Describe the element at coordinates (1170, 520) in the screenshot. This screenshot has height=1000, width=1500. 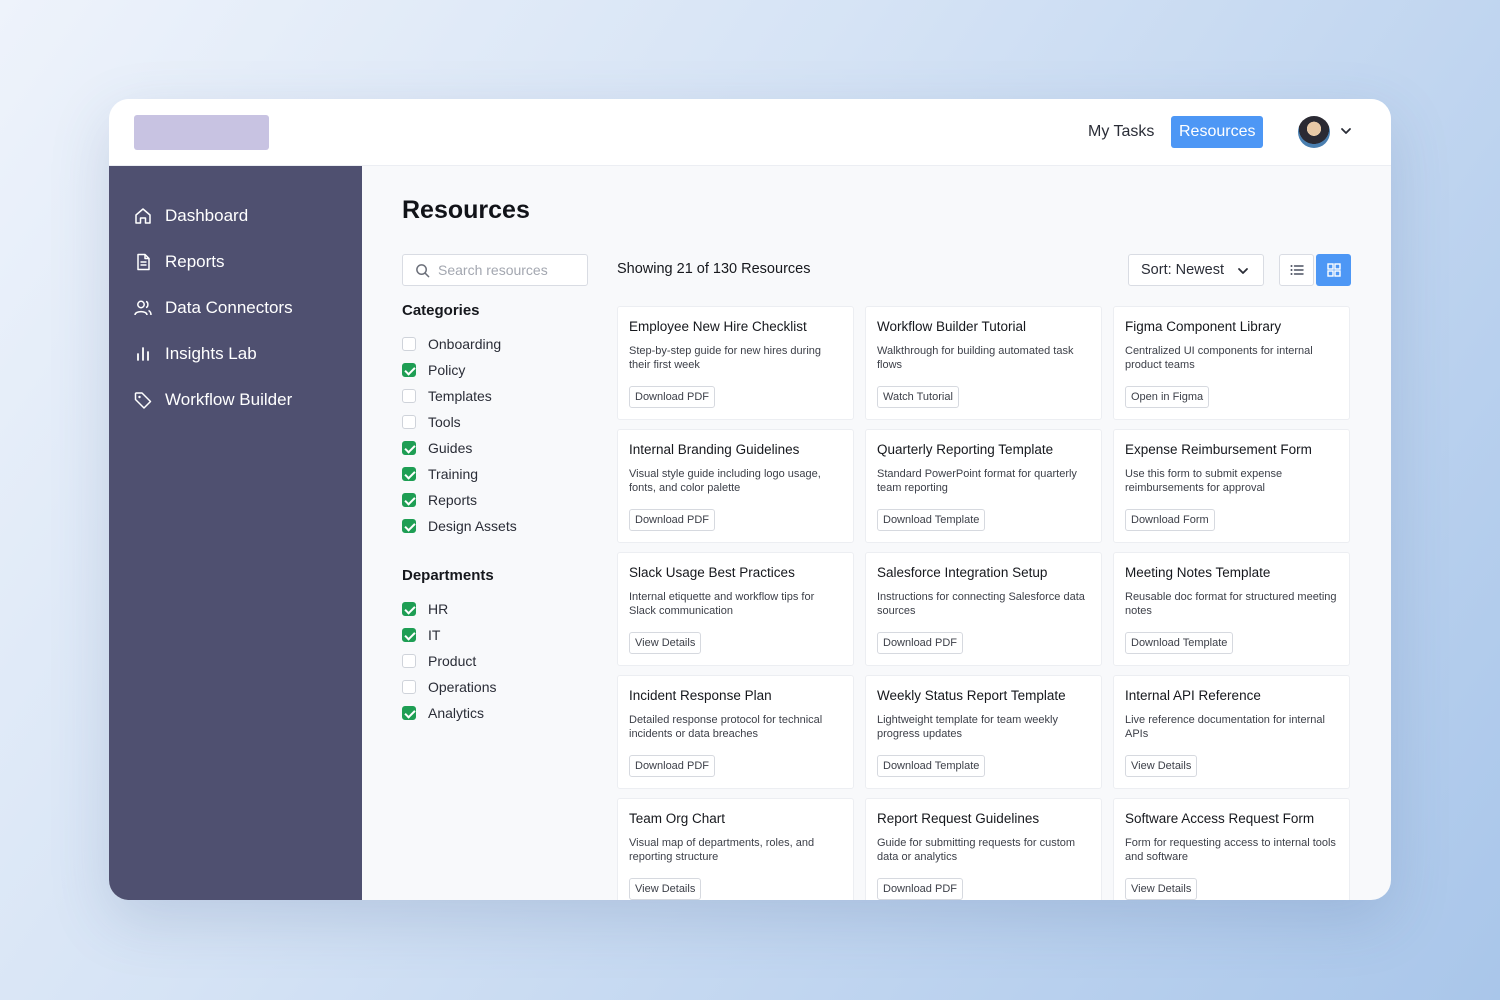
I see `card-action-button: Download Form` at that location.